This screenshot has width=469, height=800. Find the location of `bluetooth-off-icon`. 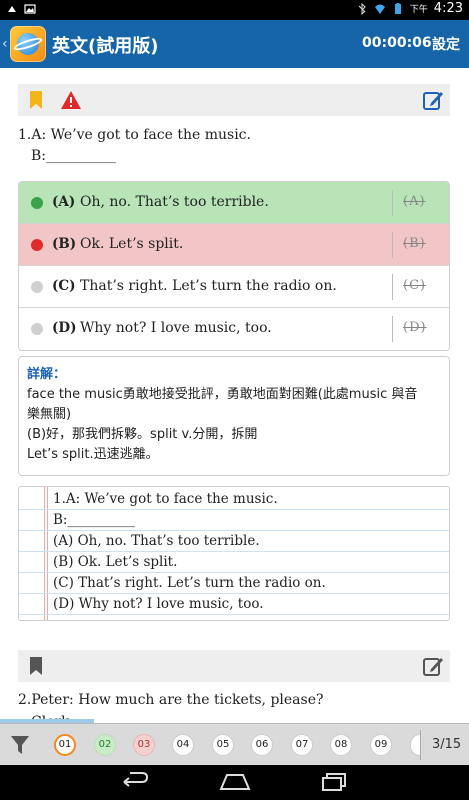

bluetooth-off-icon is located at coordinates (362, 8).